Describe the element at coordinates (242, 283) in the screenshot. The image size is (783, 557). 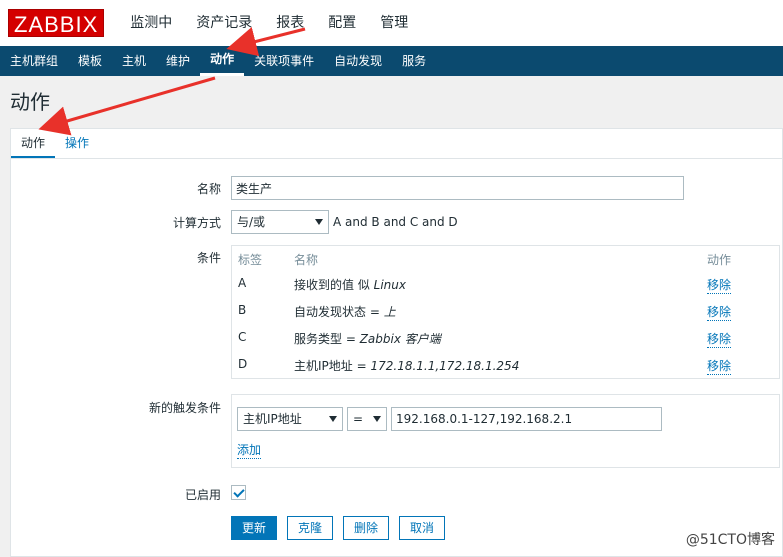
I see `condition-label: A` at that location.